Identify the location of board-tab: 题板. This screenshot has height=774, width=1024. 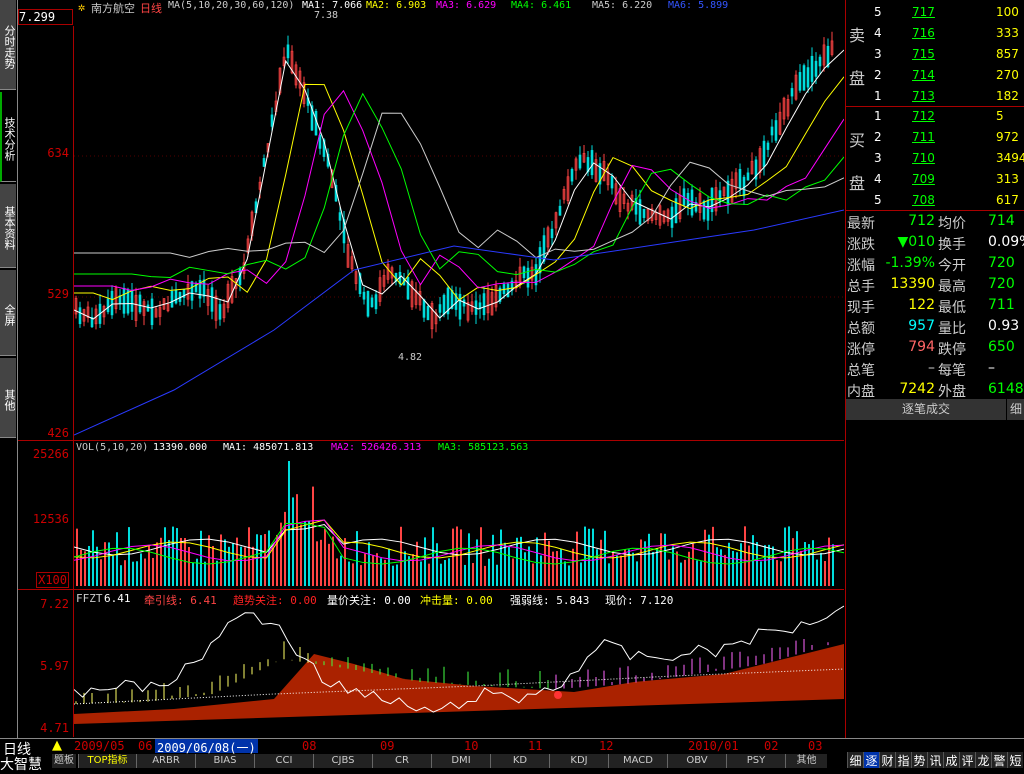
(64, 761).